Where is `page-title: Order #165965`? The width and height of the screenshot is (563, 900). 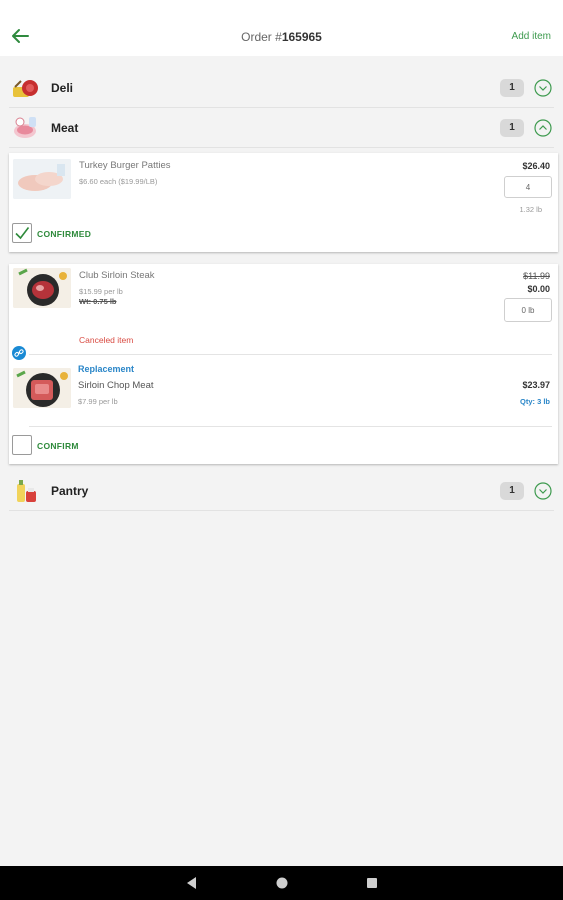 page-title: Order #165965 is located at coordinates (281, 37).